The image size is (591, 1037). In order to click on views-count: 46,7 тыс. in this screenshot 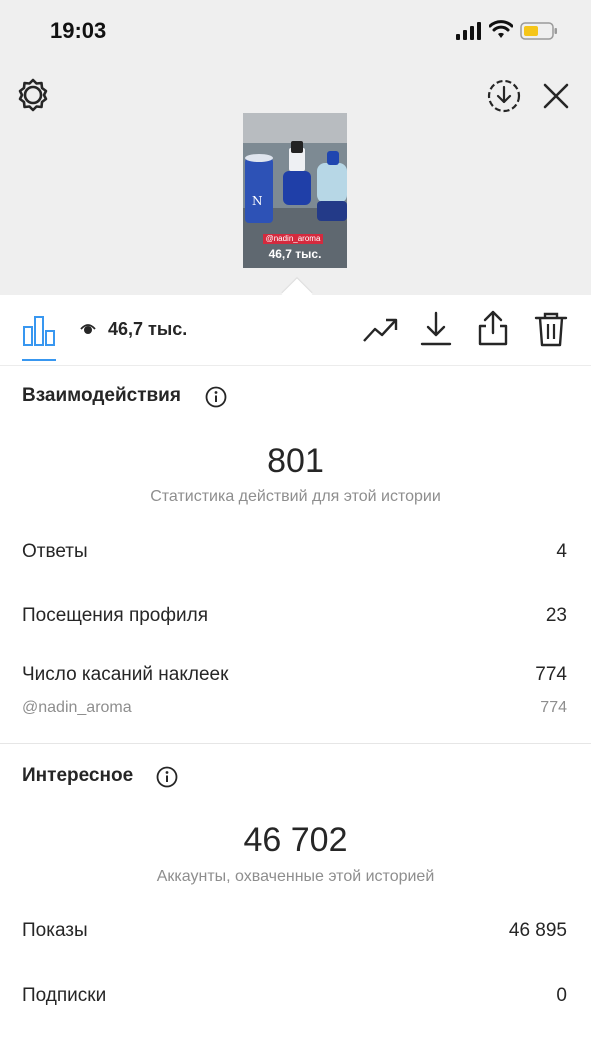, I will do `click(148, 329)`.